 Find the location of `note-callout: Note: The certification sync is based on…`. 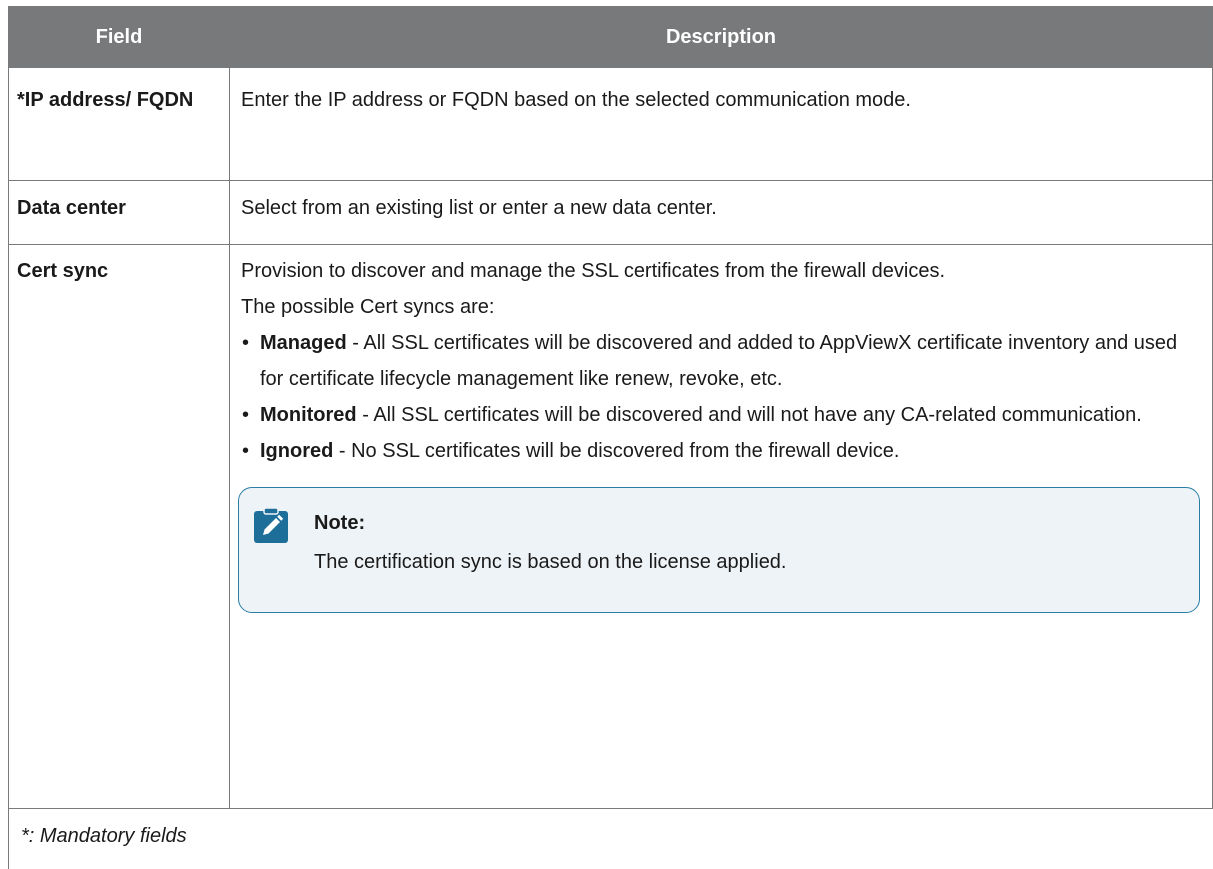

note-callout: Note: The certification sync is based on… is located at coordinates (719, 549).